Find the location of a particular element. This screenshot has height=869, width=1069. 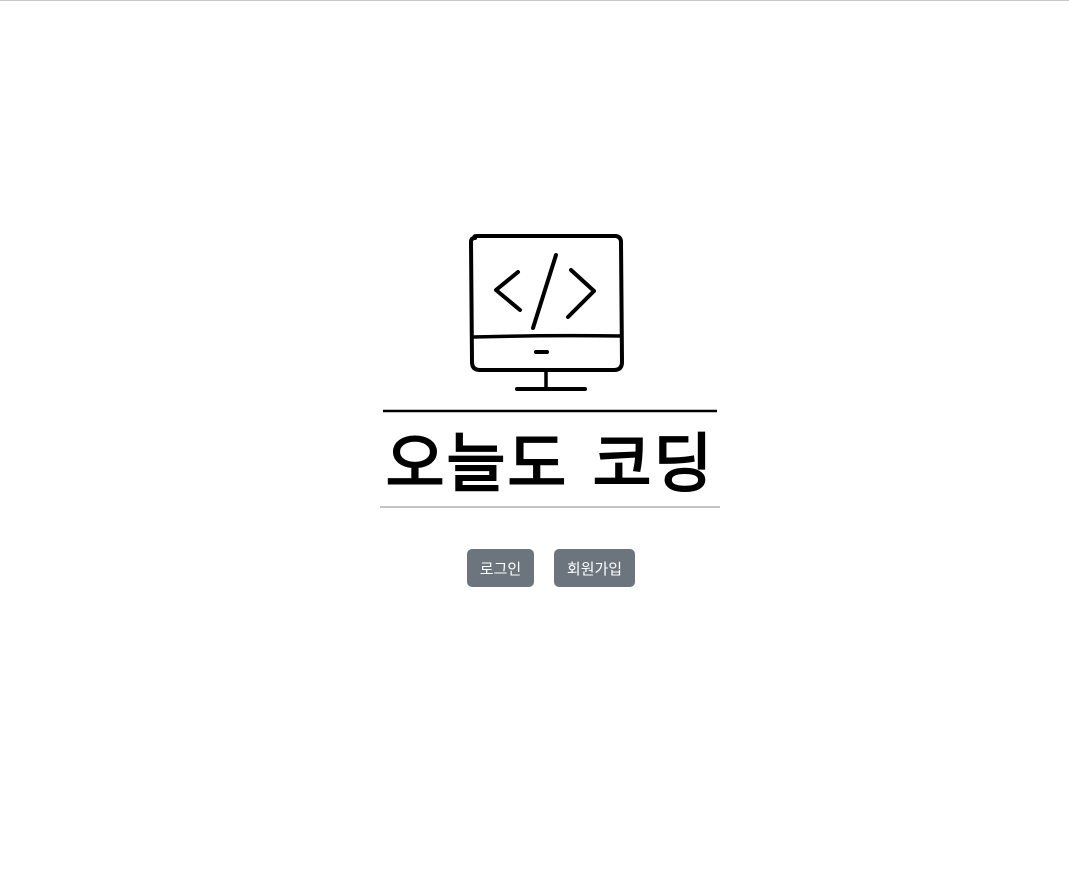

app-title: 오늘도 코딩 is located at coordinates (550, 465).